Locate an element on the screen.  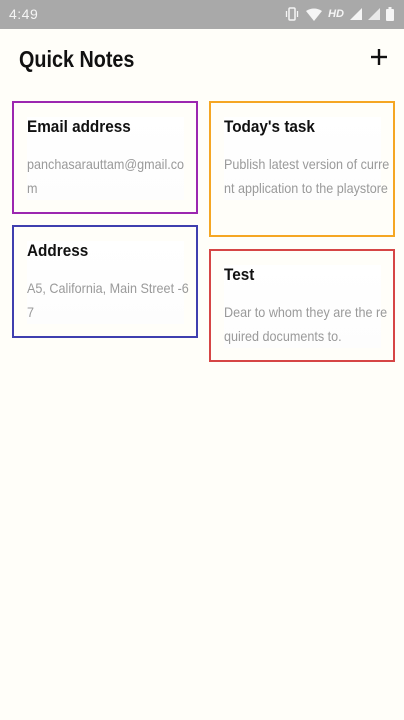
app-header: Quick Notes is located at coordinates (202, 61).